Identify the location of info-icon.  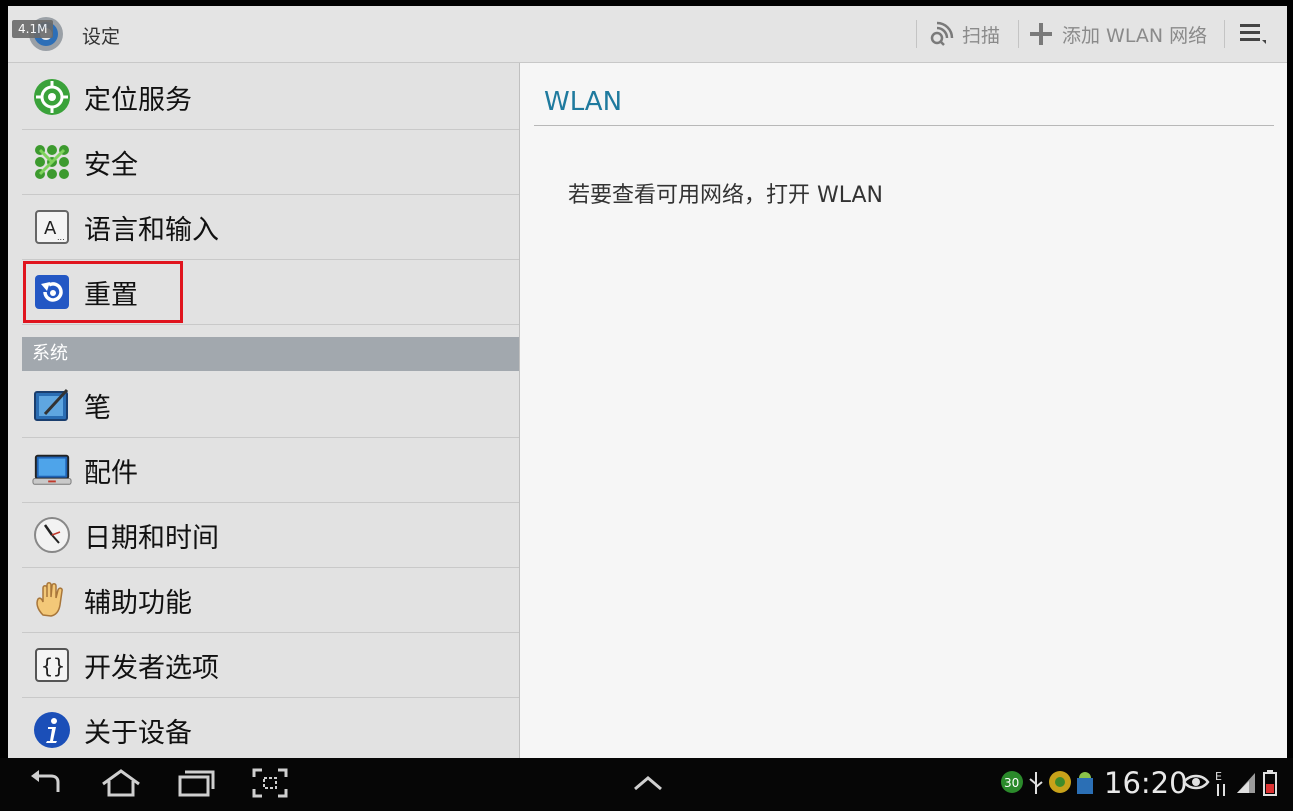
(52, 730).